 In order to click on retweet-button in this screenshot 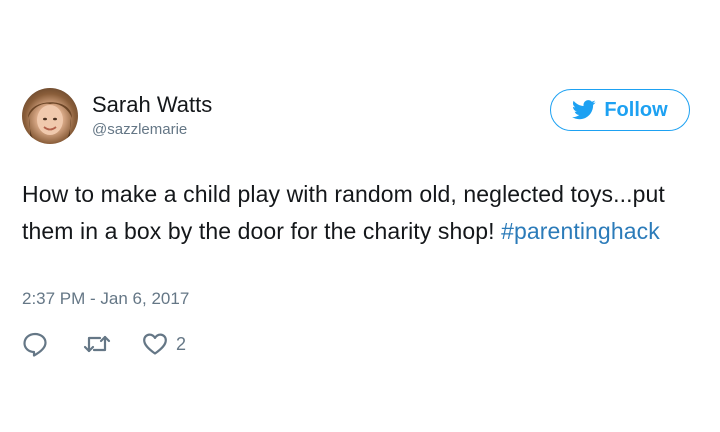, I will do `click(97, 344)`.